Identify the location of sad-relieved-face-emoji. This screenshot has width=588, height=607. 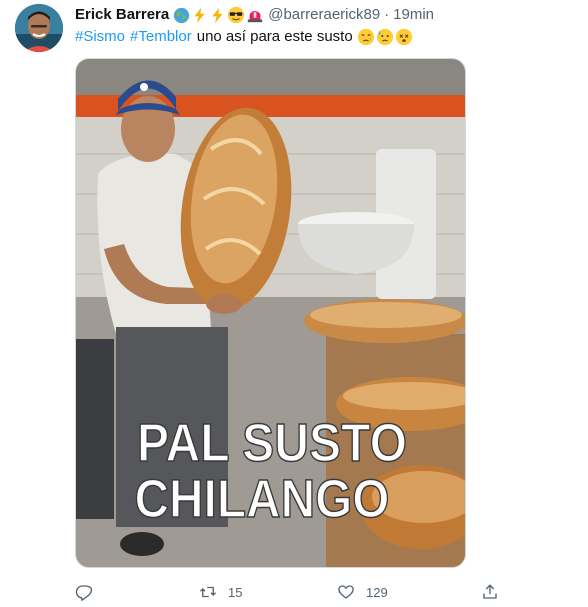
(365, 37).